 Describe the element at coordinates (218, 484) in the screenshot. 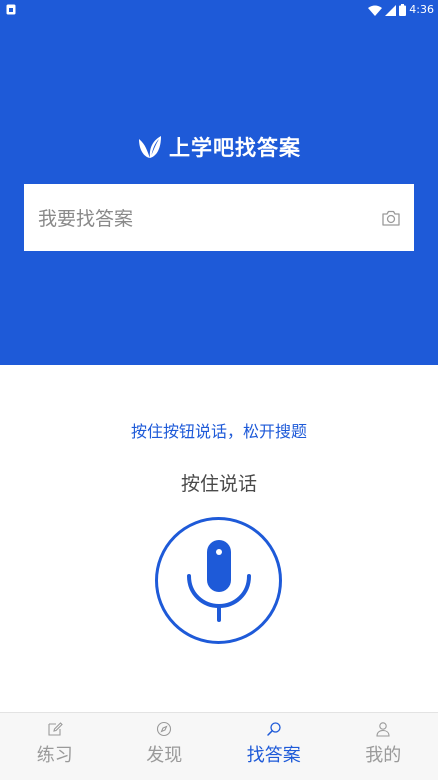

I see `hold-to-talk-label: 按住说话` at that location.